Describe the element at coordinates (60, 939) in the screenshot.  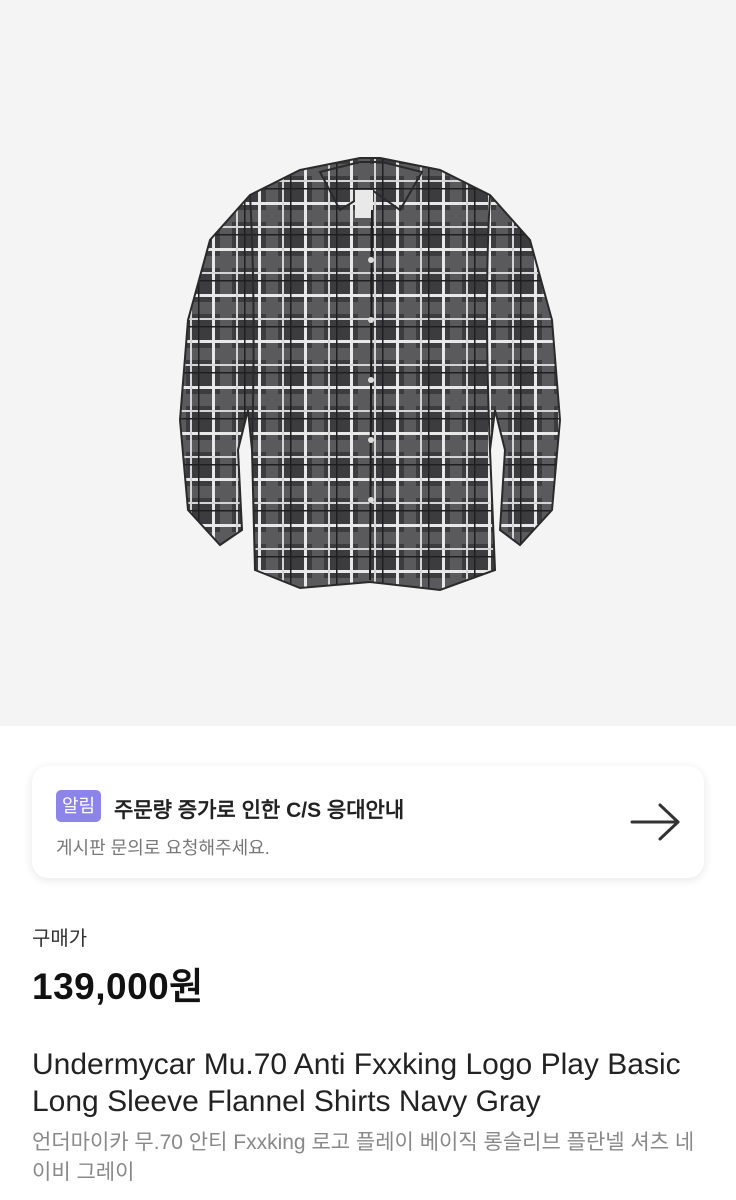
I see `price-label: 구매가` at that location.